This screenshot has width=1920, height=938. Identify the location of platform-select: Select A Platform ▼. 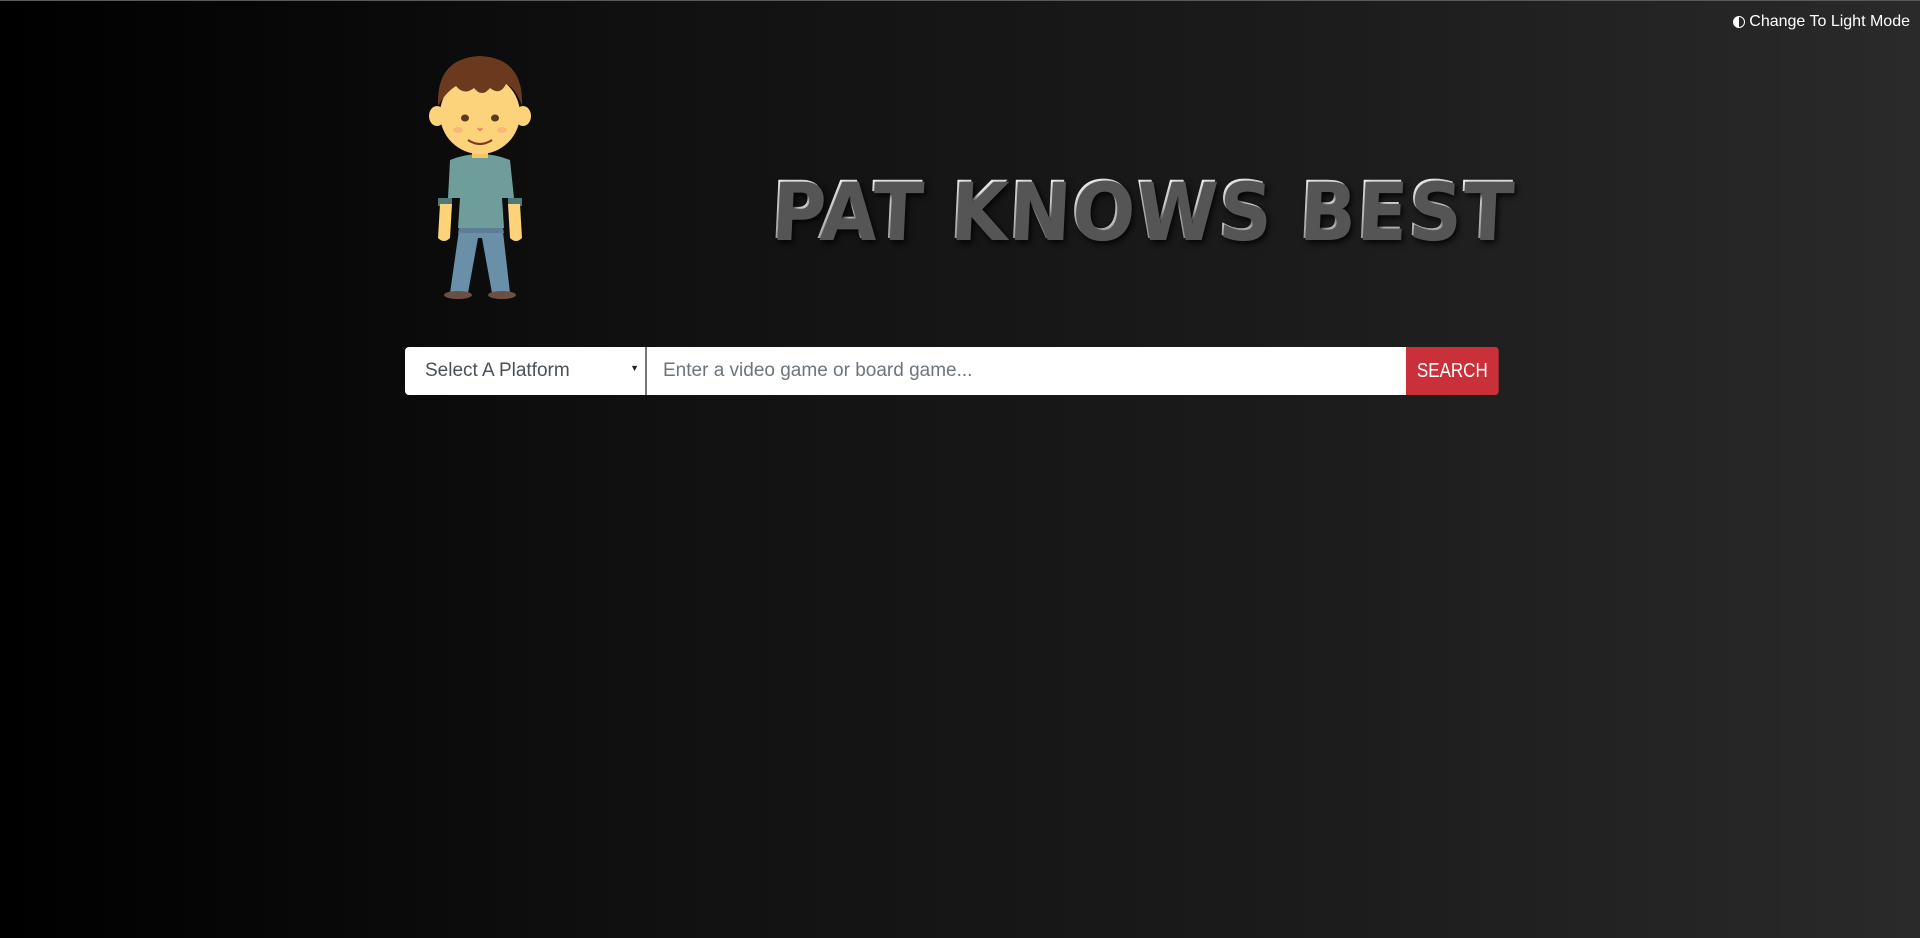
(526, 371).